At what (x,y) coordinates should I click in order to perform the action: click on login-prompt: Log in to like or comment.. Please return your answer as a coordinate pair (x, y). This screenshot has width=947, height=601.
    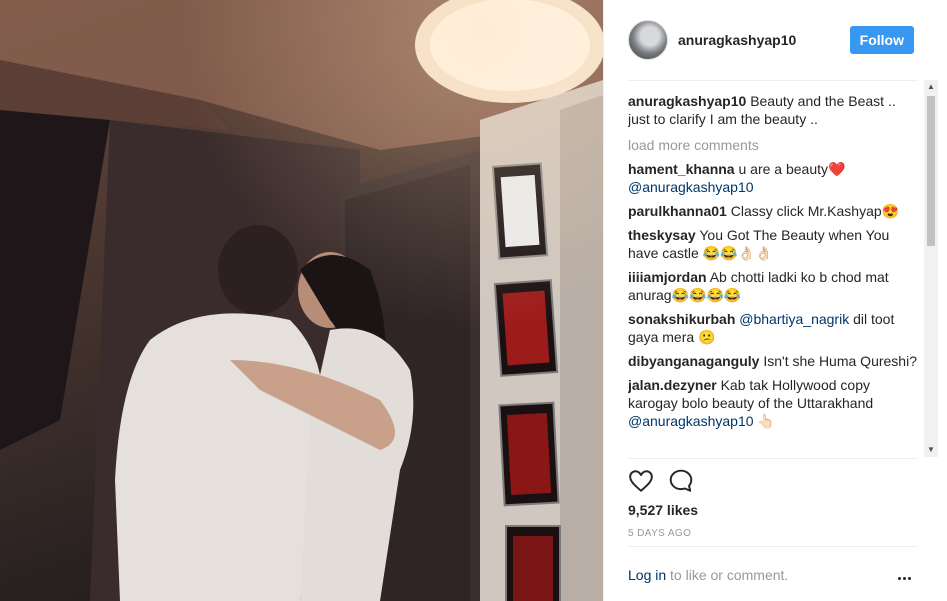
    Looking at the image, I should click on (773, 575).